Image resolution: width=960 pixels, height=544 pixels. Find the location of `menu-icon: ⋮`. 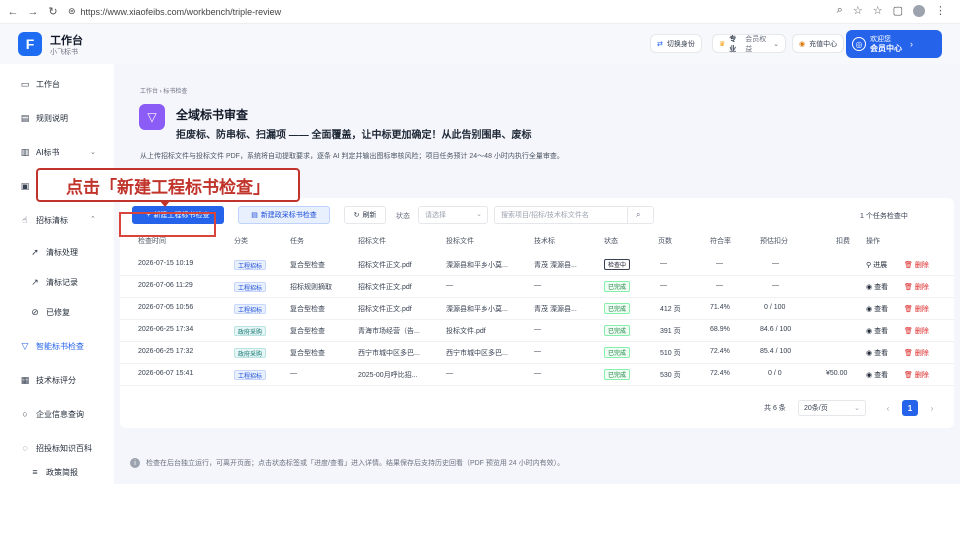

menu-icon: ⋮ is located at coordinates (940, 10).